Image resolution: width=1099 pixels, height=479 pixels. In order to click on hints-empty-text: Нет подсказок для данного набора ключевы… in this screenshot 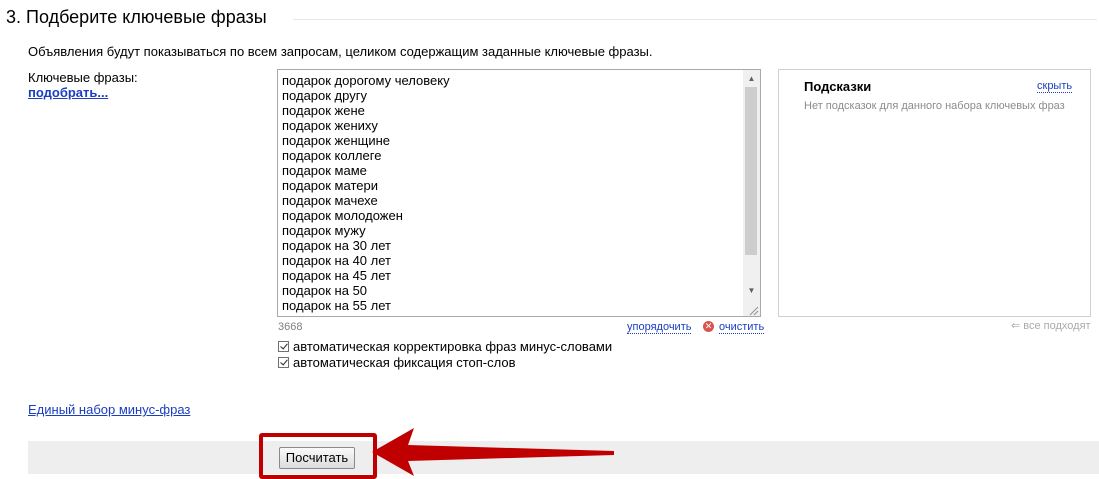, I will do `click(934, 106)`.